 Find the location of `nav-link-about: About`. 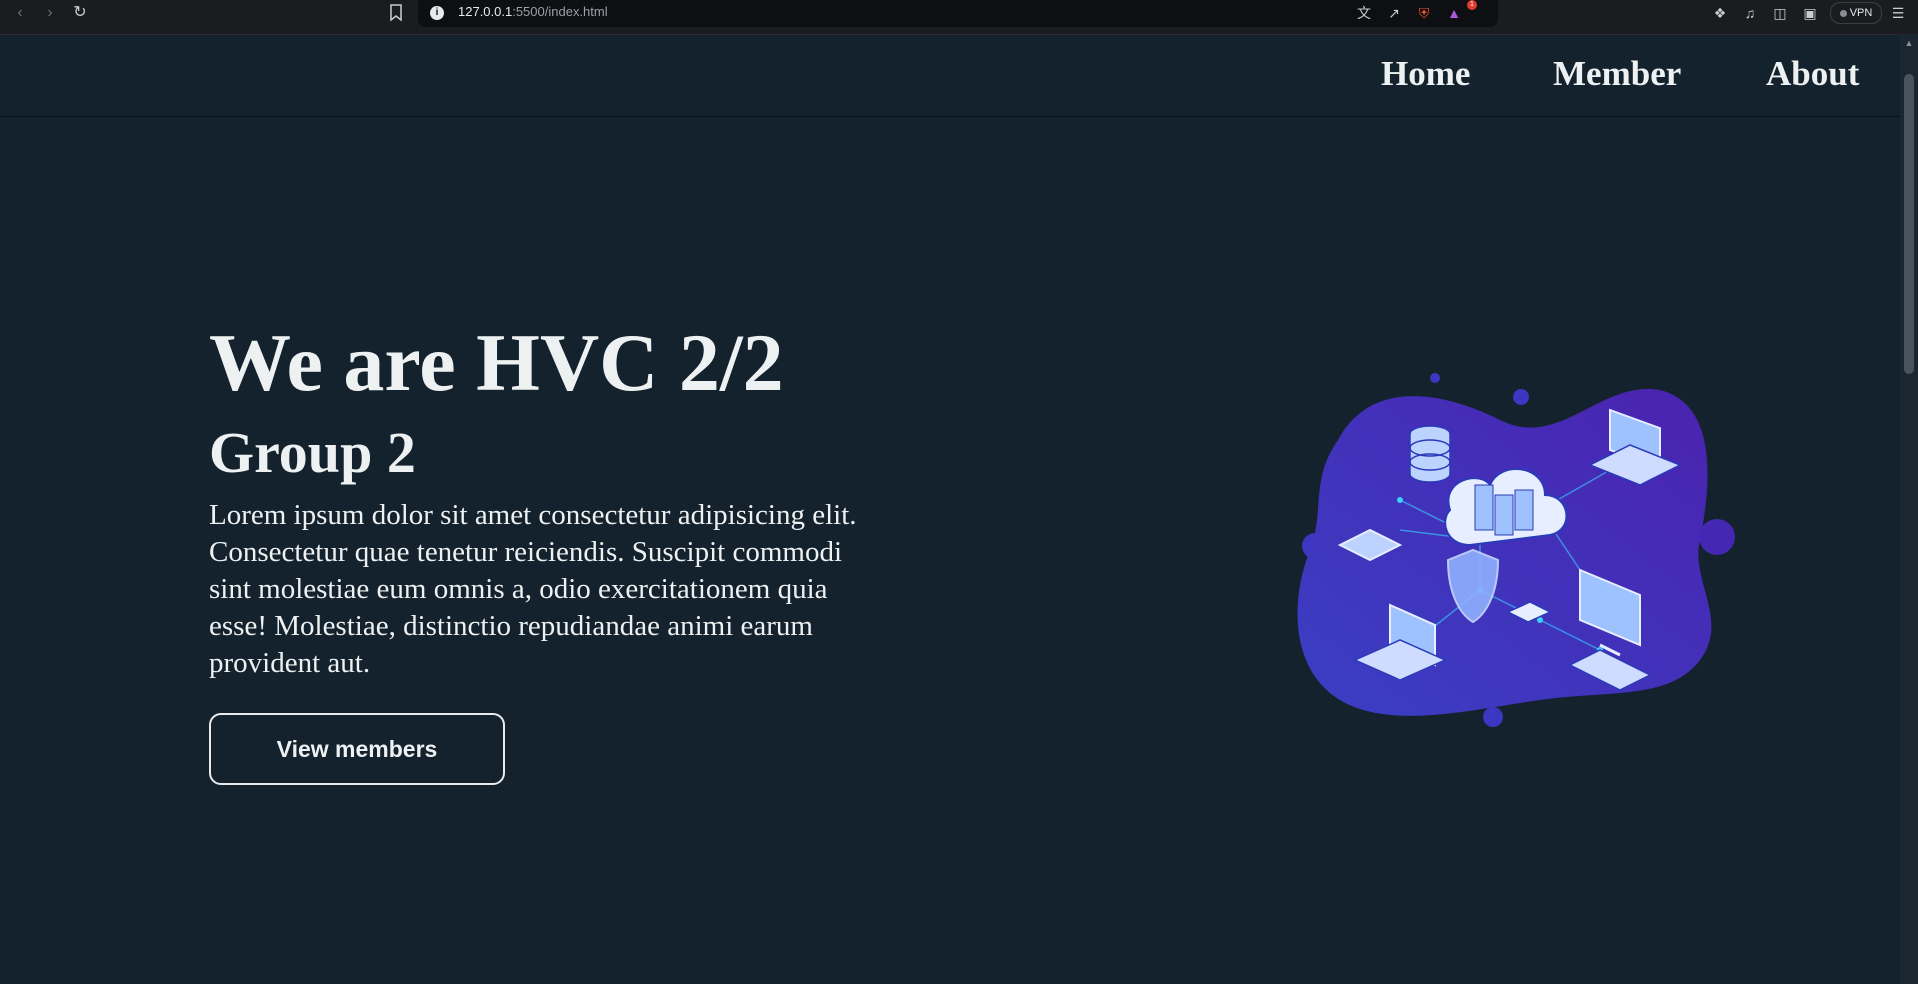

nav-link-about: About is located at coordinates (1812, 74).